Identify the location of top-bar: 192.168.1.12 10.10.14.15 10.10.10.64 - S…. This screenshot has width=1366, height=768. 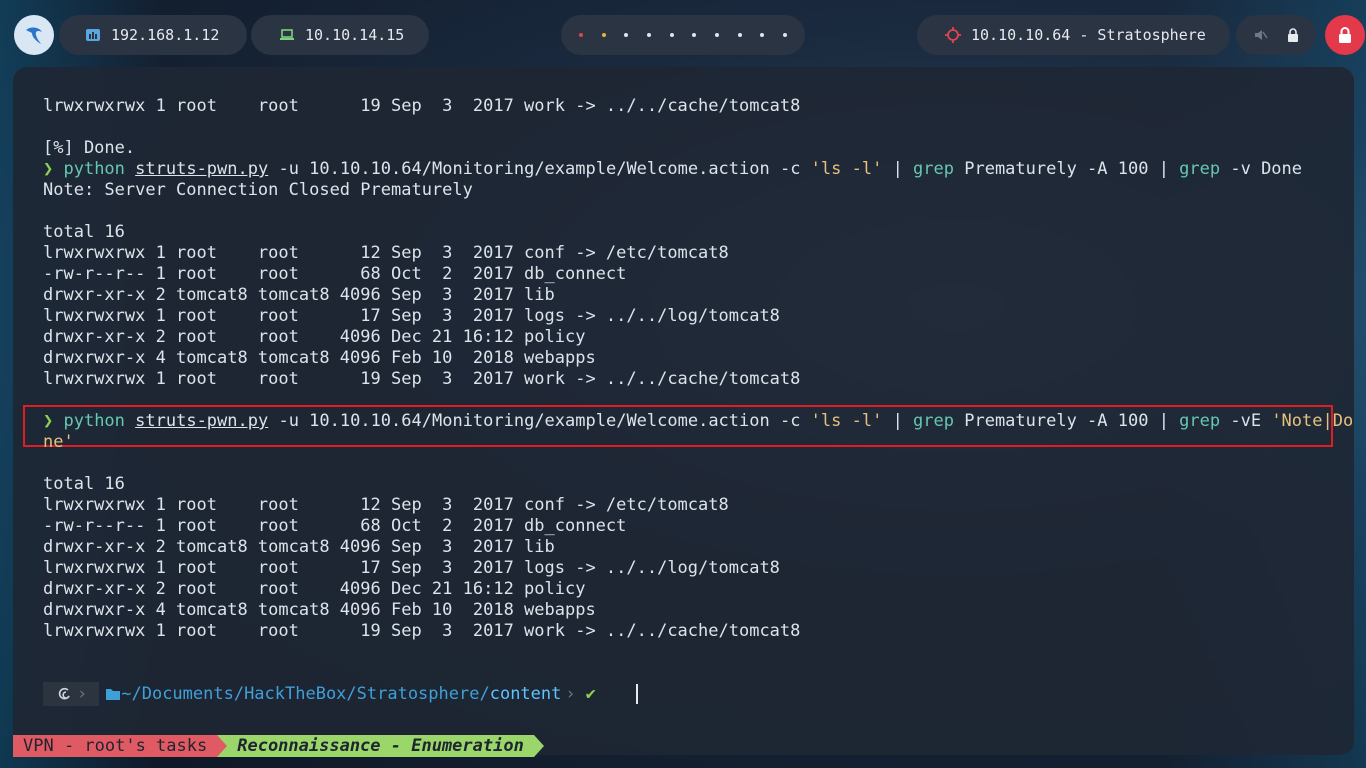
(683, 34).